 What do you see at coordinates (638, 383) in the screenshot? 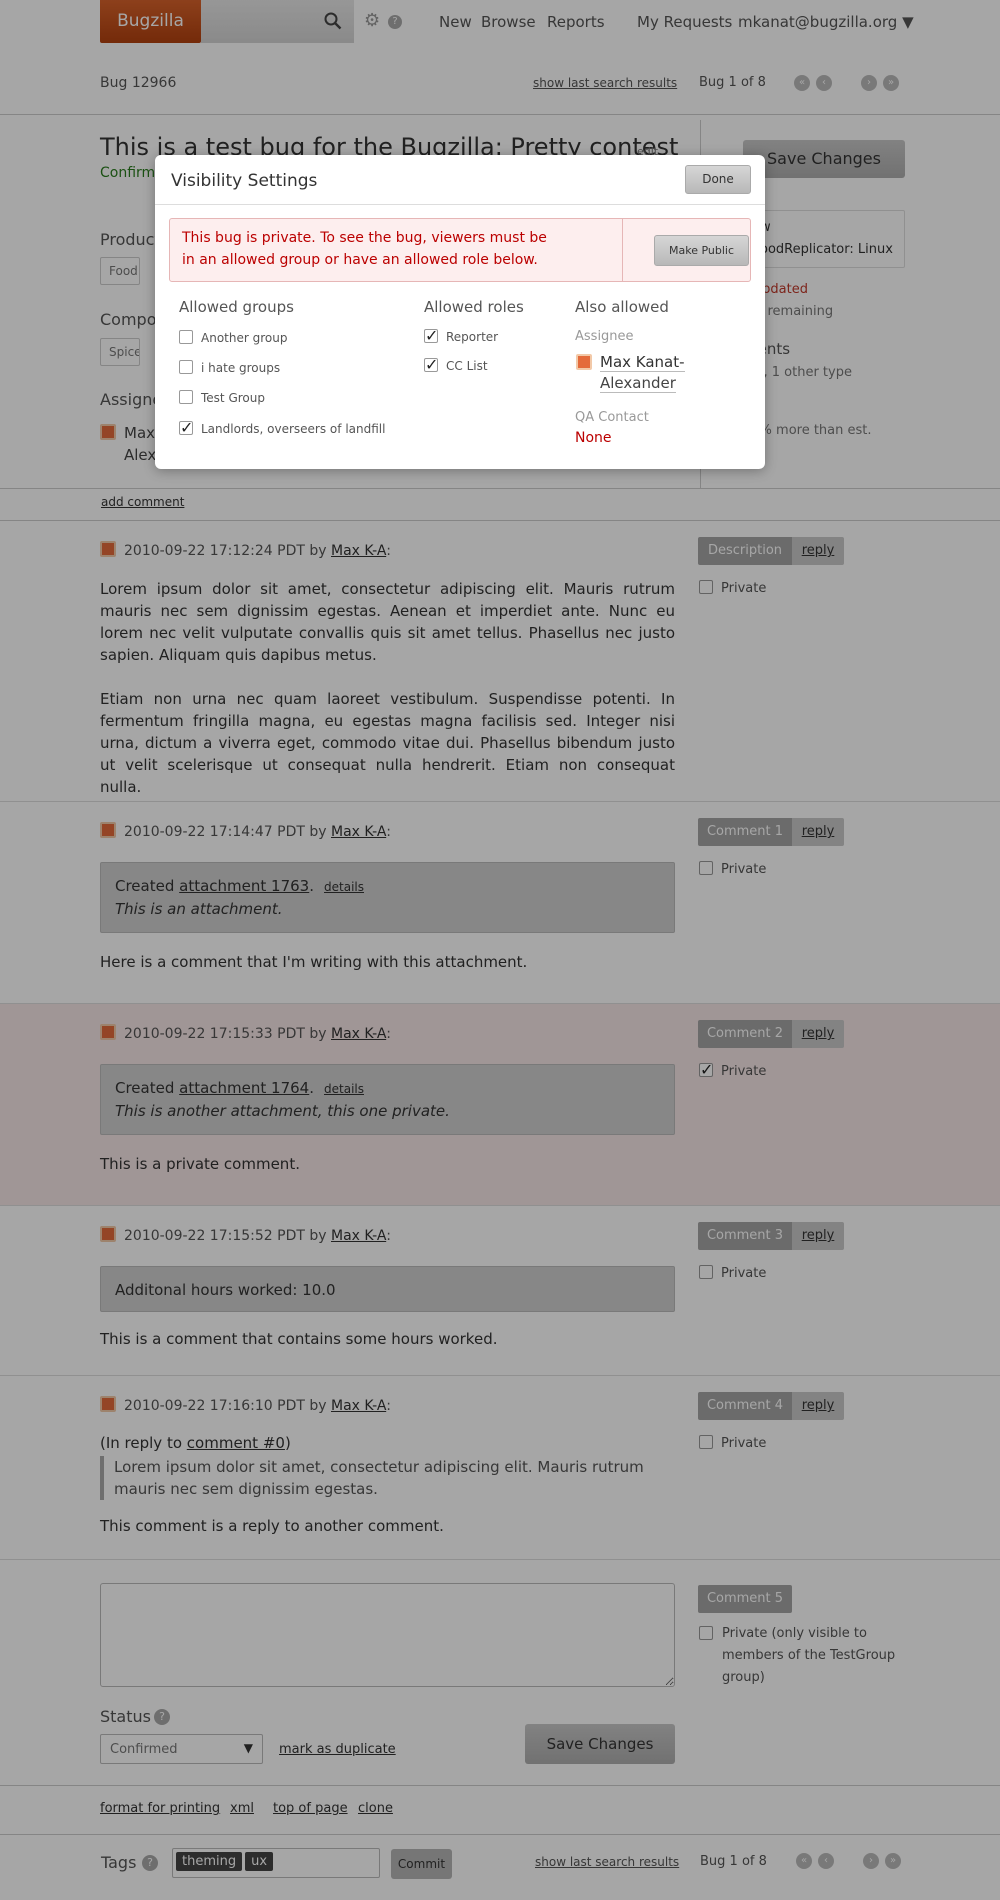
I see `assignee-name-line2: Alexander` at bounding box center [638, 383].